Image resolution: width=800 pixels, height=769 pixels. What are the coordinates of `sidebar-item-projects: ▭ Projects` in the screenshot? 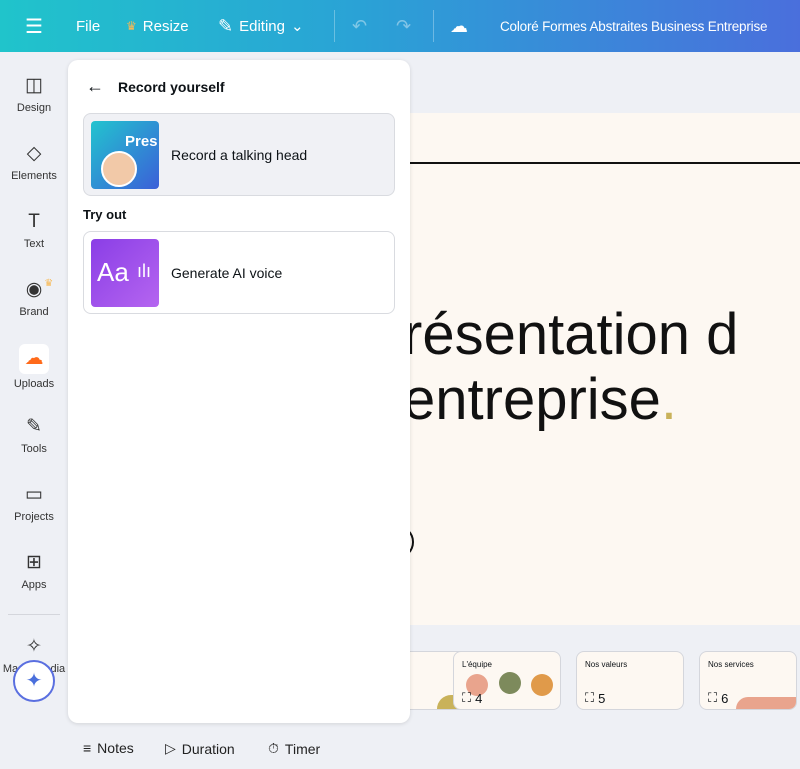 It's located at (34, 503).